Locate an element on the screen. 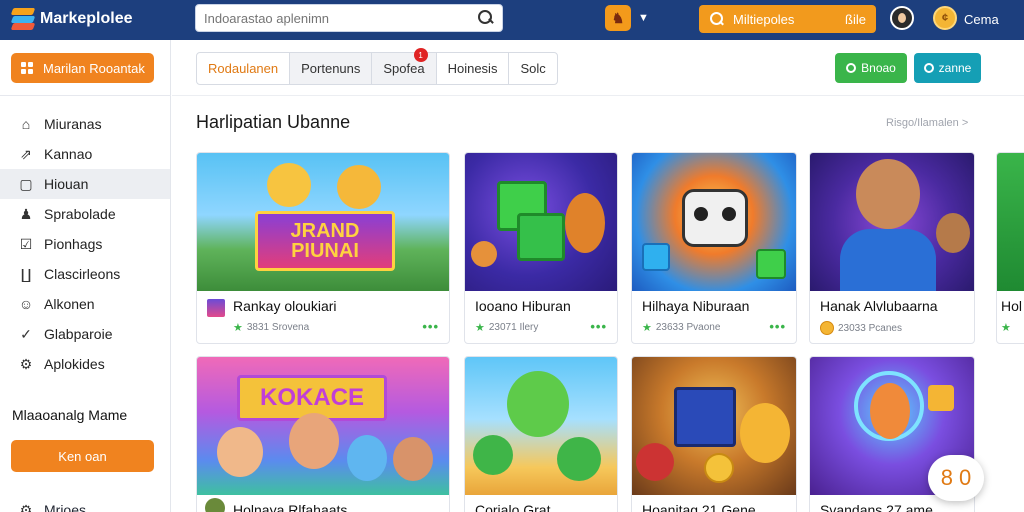  coin-label: ¢ is located at coordinates (945, 18).